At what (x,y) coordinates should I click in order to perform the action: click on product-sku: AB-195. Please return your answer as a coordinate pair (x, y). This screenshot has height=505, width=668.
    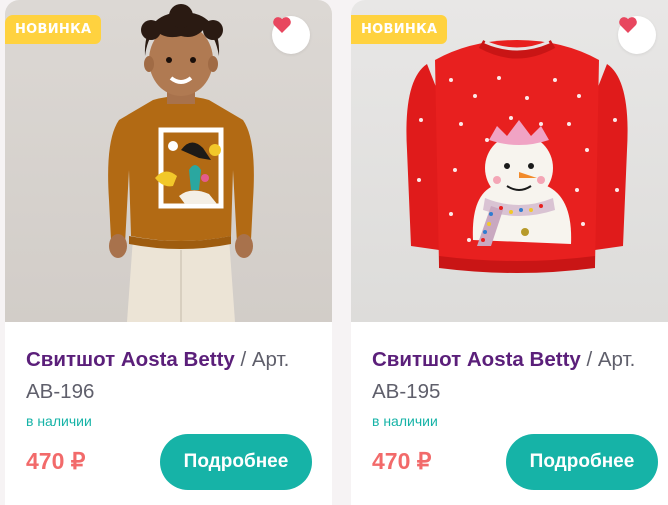
    Looking at the image, I should click on (406, 391).